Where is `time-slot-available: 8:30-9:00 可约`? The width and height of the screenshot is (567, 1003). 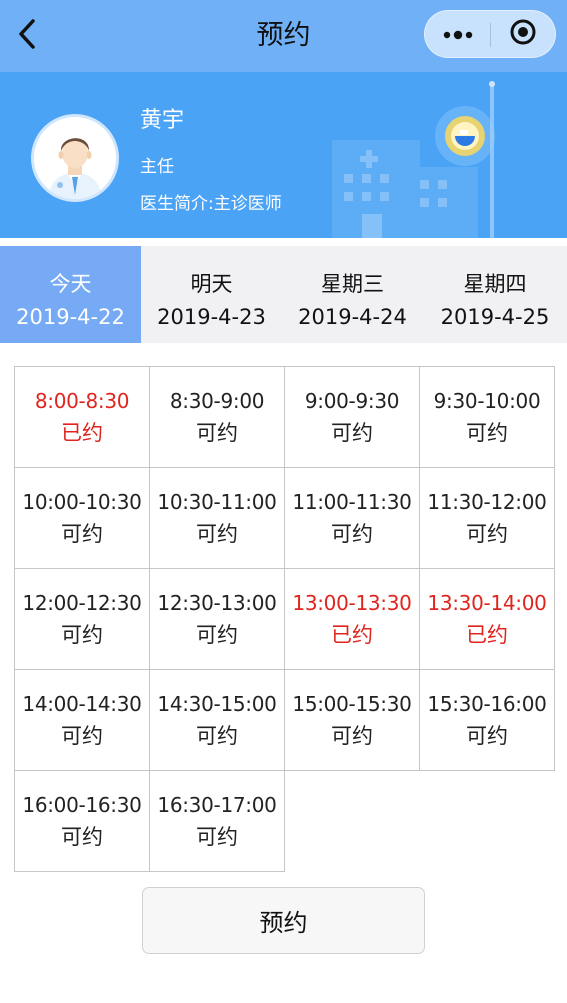
time-slot-available: 8:30-9:00 可约 is located at coordinates (217, 417).